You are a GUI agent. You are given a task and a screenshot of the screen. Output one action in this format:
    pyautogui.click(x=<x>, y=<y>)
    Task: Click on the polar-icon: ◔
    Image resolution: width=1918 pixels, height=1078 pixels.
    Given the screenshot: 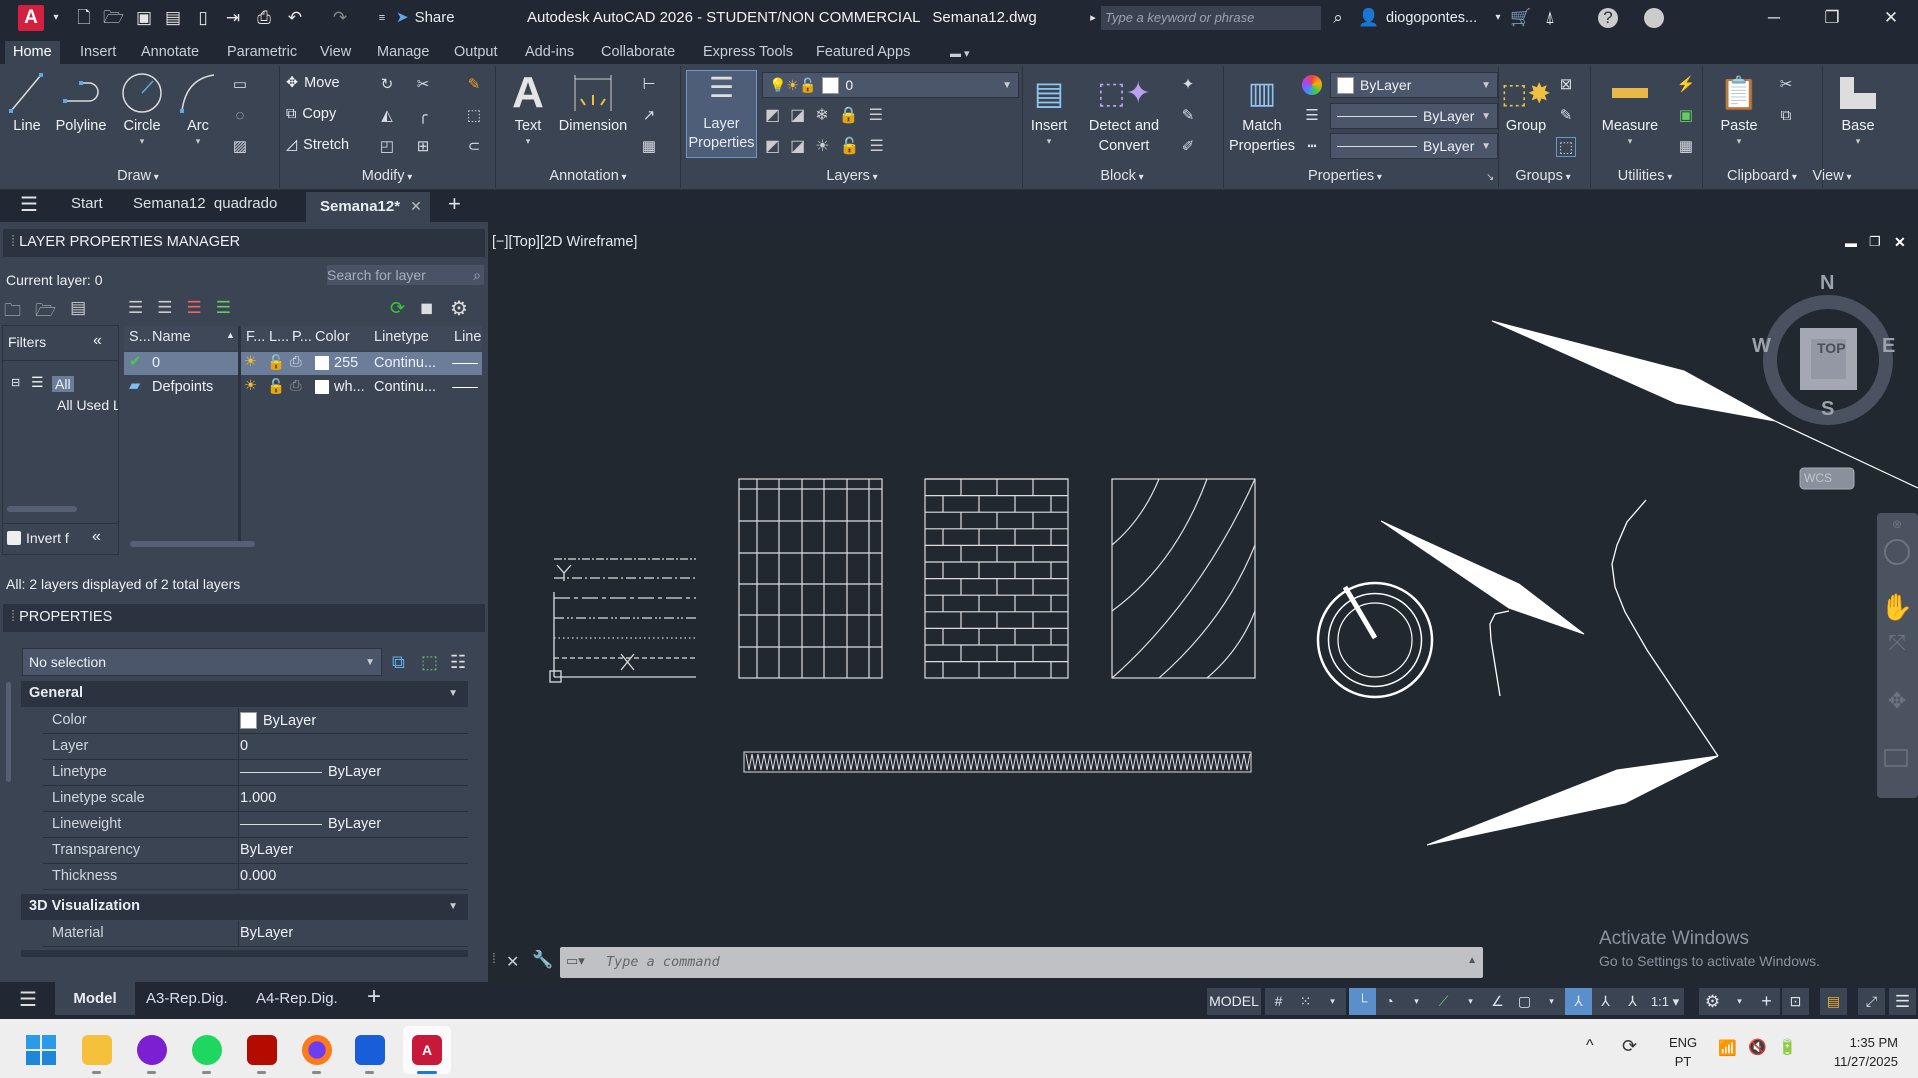 What is the action you would take?
    pyautogui.click(x=1389, y=1001)
    